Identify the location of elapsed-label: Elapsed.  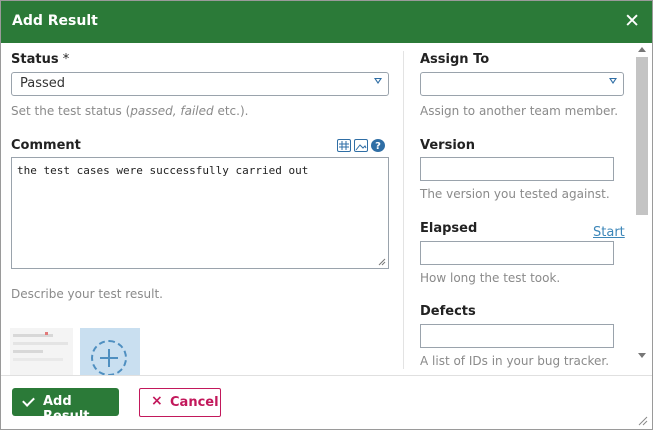
(449, 228).